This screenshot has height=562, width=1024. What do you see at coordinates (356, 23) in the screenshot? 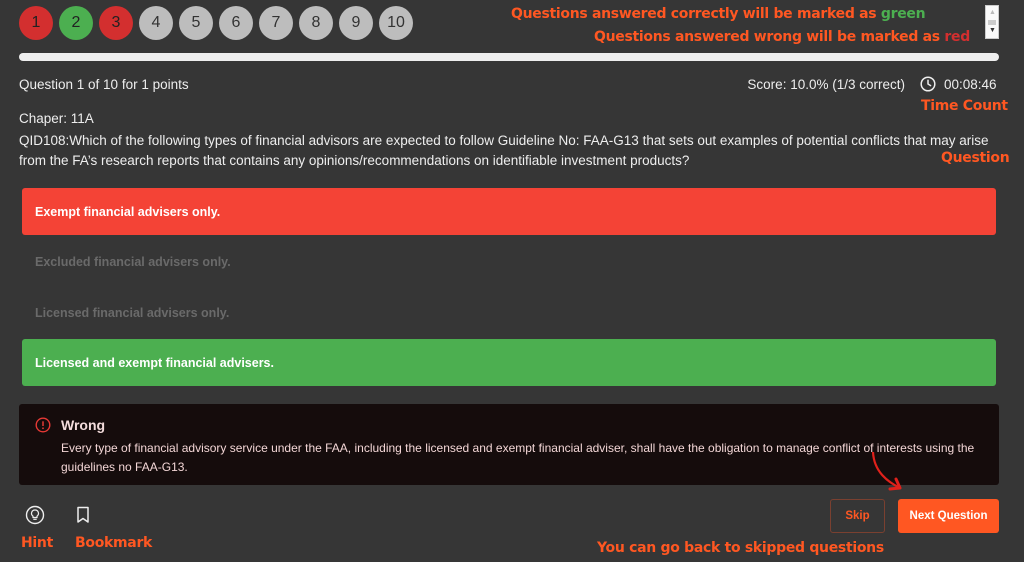
I see `question-nav-button: 9` at bounding box center [356, 23].